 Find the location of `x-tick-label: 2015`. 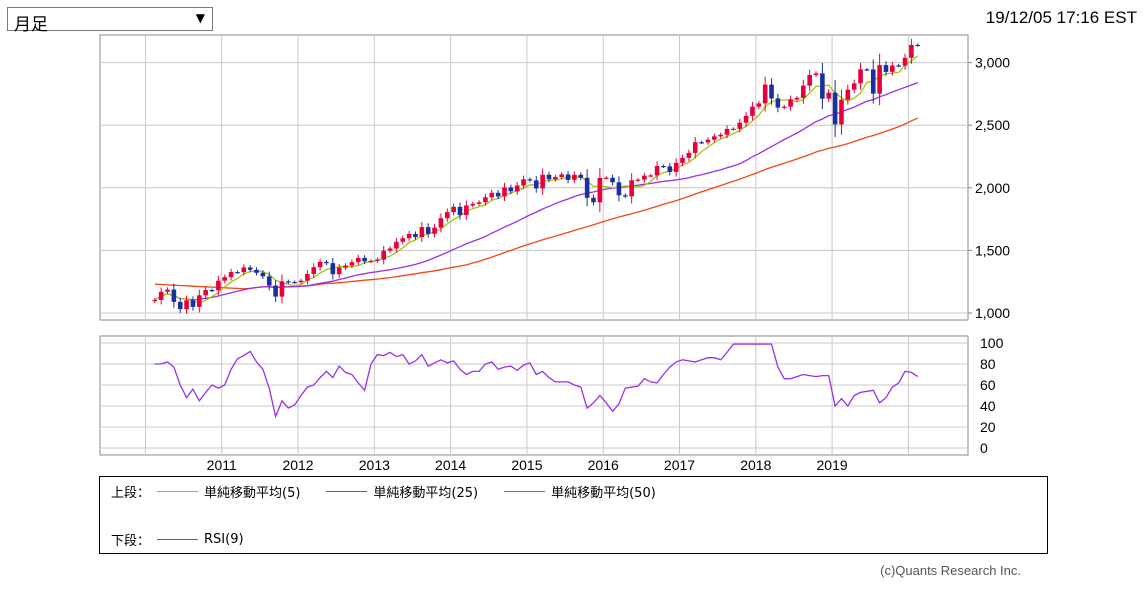

x-tick-label: 2015 is located at coordinates (526, 463).